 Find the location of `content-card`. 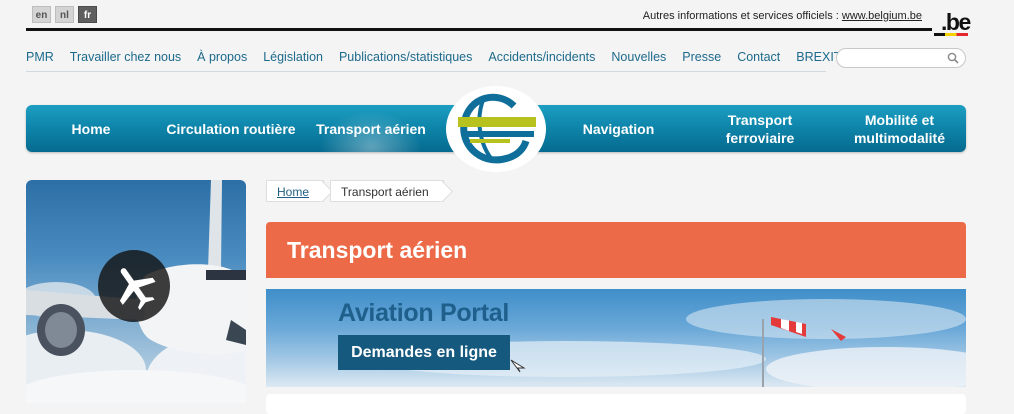

content-card is located at coordinates (616, 404).